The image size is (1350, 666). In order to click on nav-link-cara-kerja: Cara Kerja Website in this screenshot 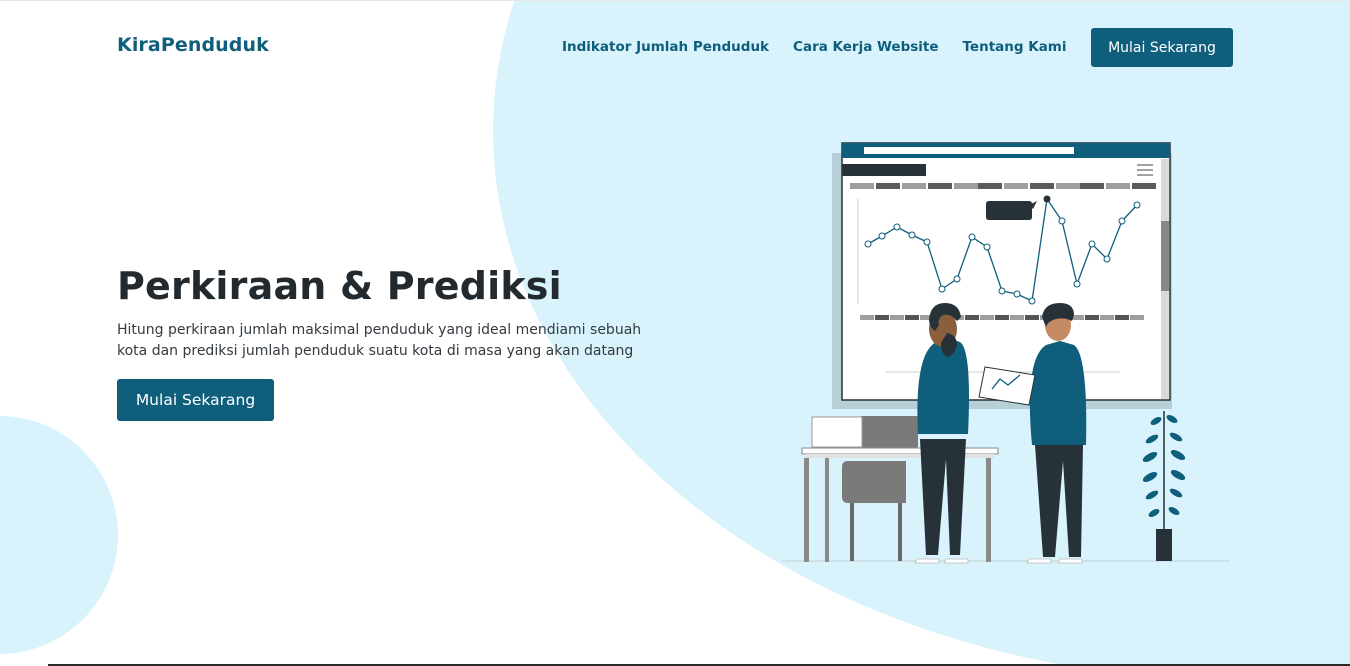, I will do `click(865, 47)`.